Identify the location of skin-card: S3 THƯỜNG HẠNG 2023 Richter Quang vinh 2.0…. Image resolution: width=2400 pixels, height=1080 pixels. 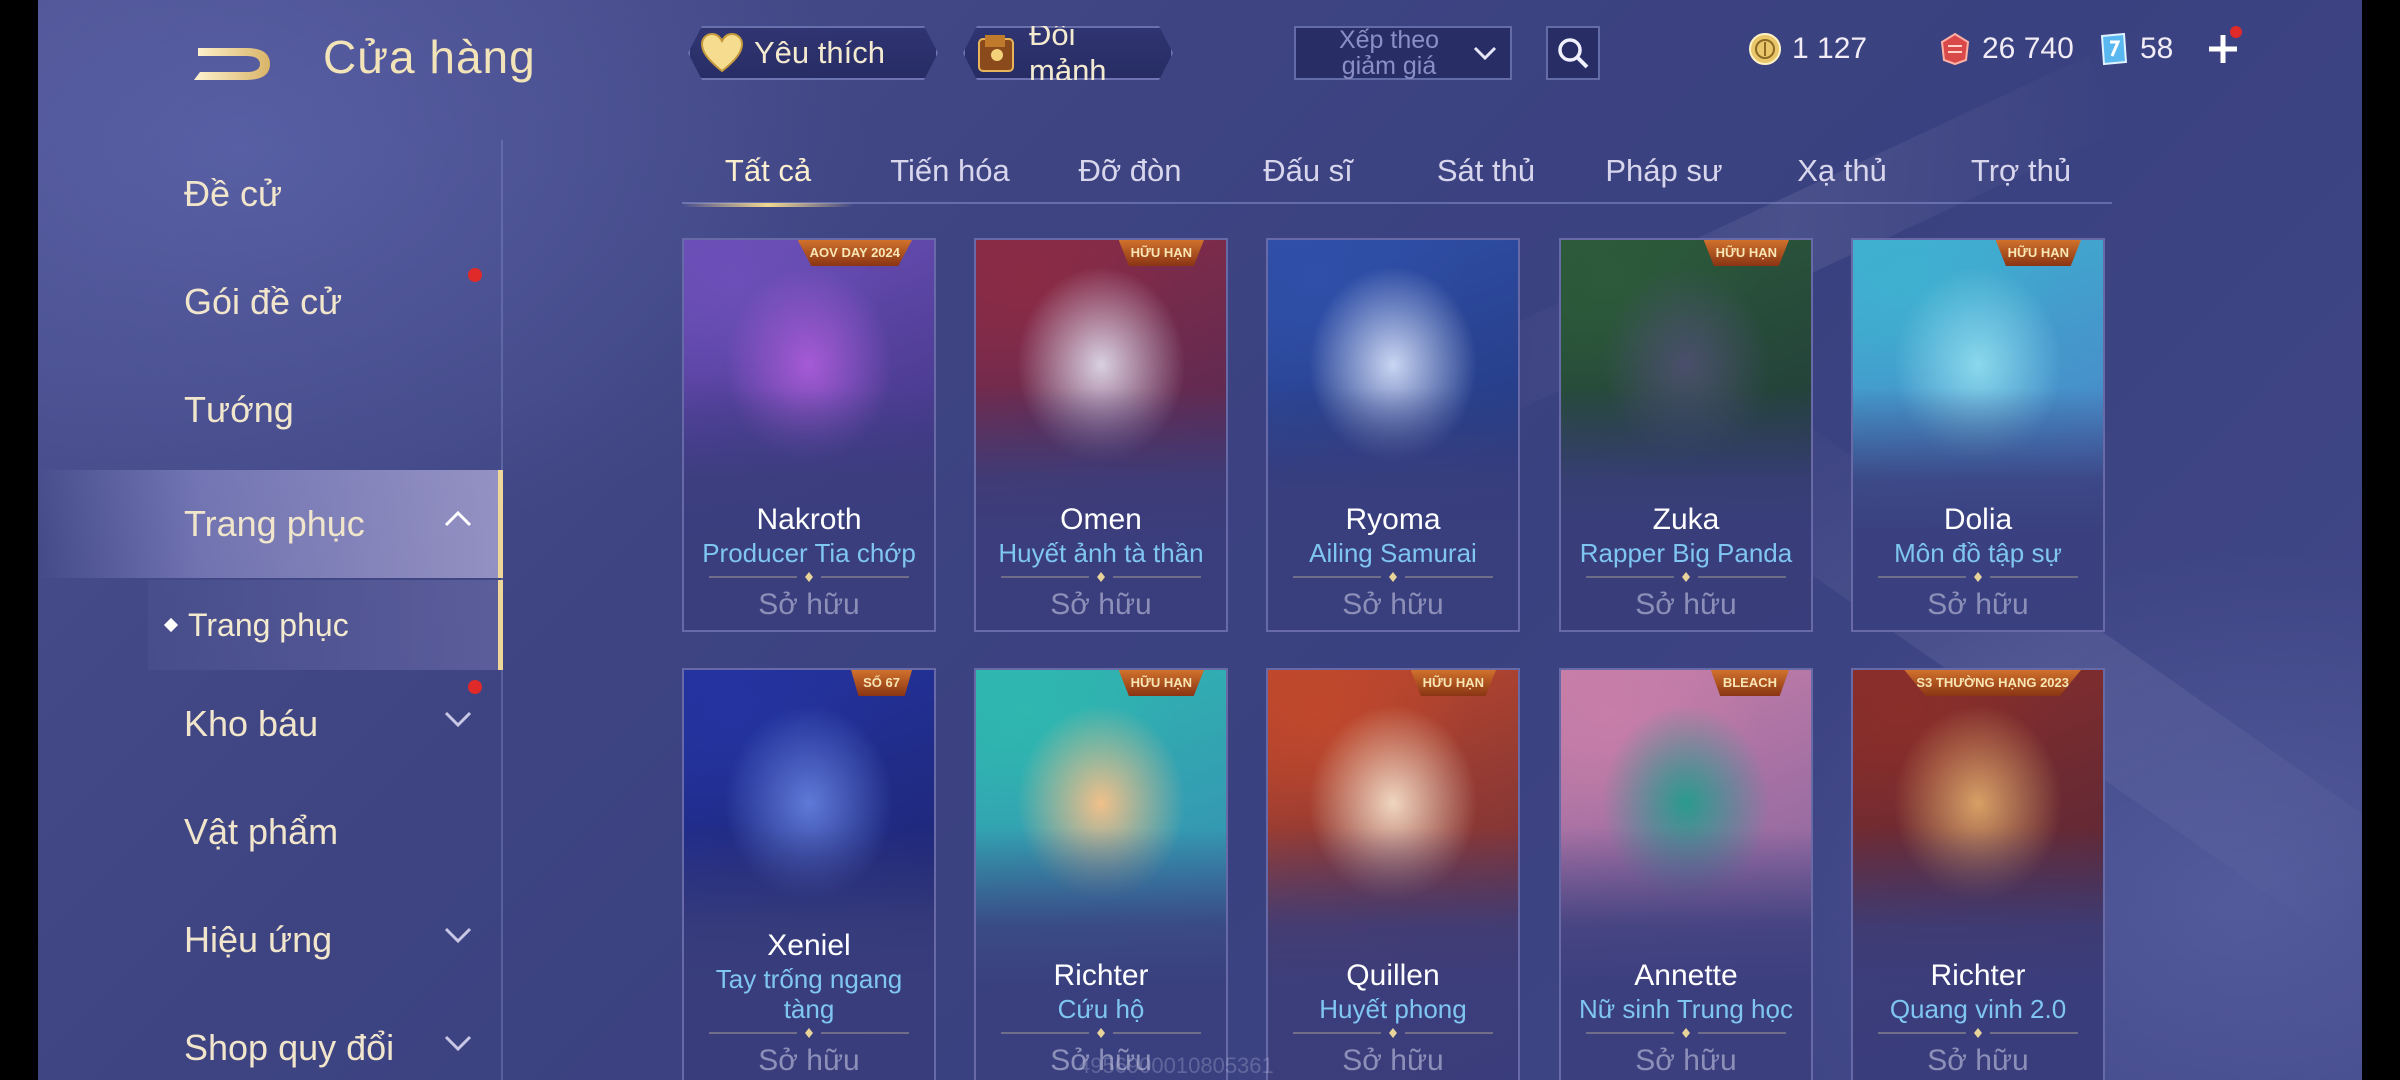
(1978, 874).